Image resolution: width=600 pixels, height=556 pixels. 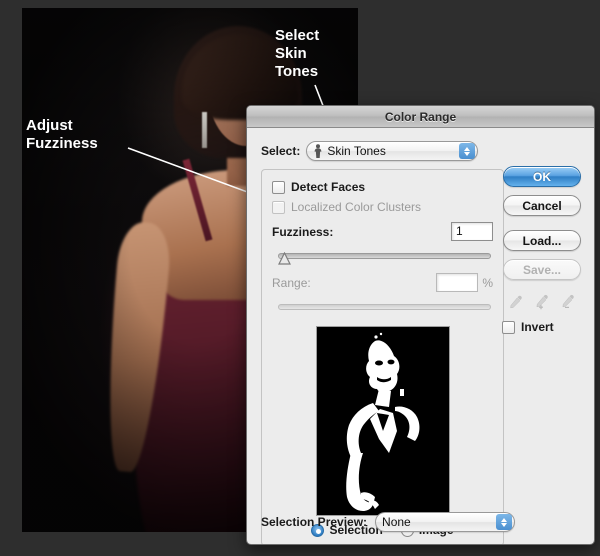 I want to click on cancel-button: Cancel, so click(x=542, y=205).